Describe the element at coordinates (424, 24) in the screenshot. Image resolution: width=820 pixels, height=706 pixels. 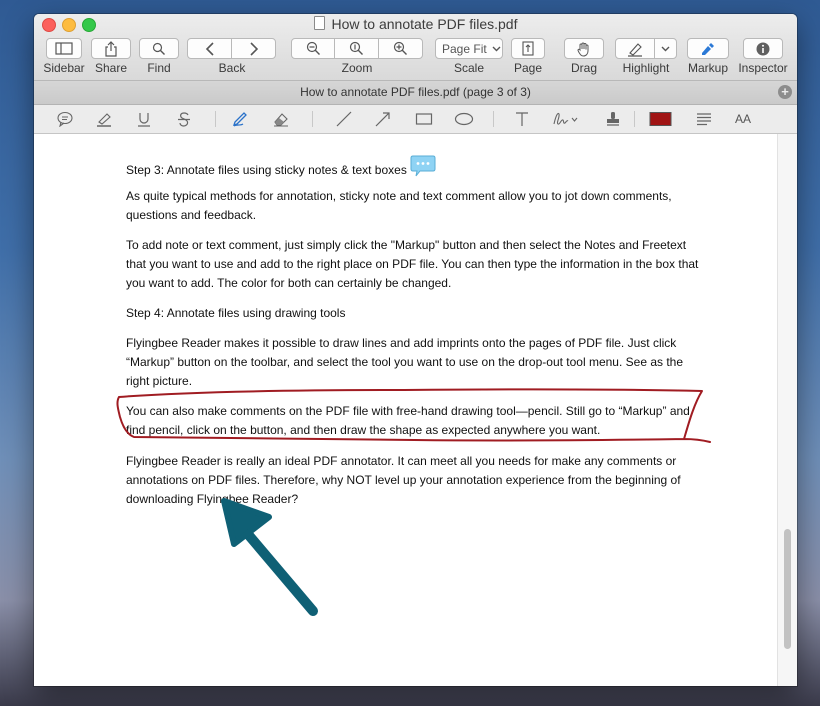
I see `window-title-text: How to annotate PDF files.pdf` at that location.